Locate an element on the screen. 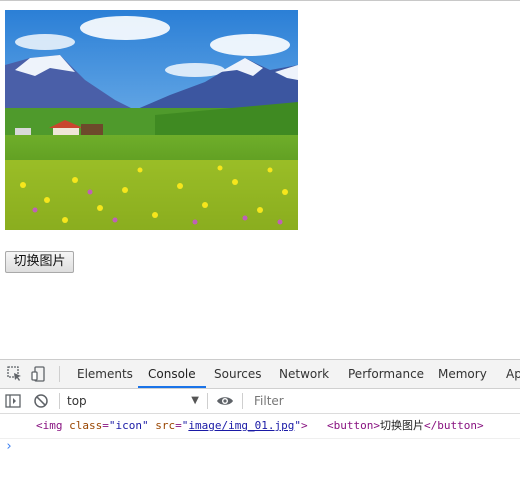 This screenshot has width=520, height=479. device-toolbar-icon is located at coordinates (39, 374).